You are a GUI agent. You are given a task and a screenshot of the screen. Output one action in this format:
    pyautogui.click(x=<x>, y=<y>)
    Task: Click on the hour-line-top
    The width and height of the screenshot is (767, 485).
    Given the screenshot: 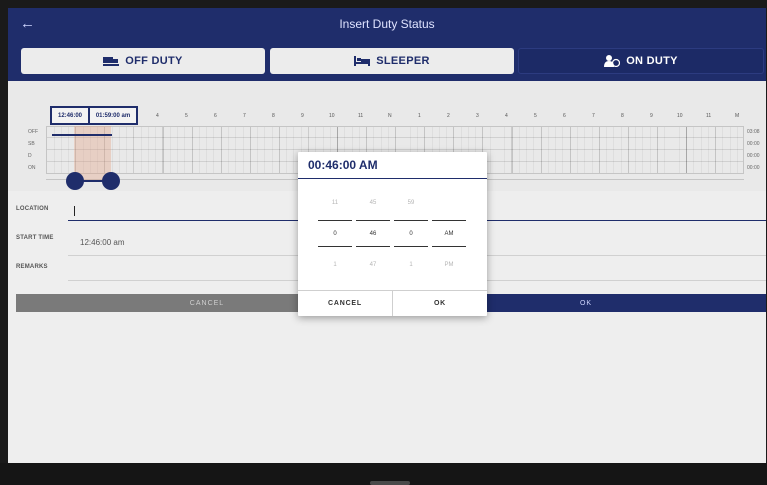 What is the action you would take?
    pyautogui.click(x=335, y=220)
    